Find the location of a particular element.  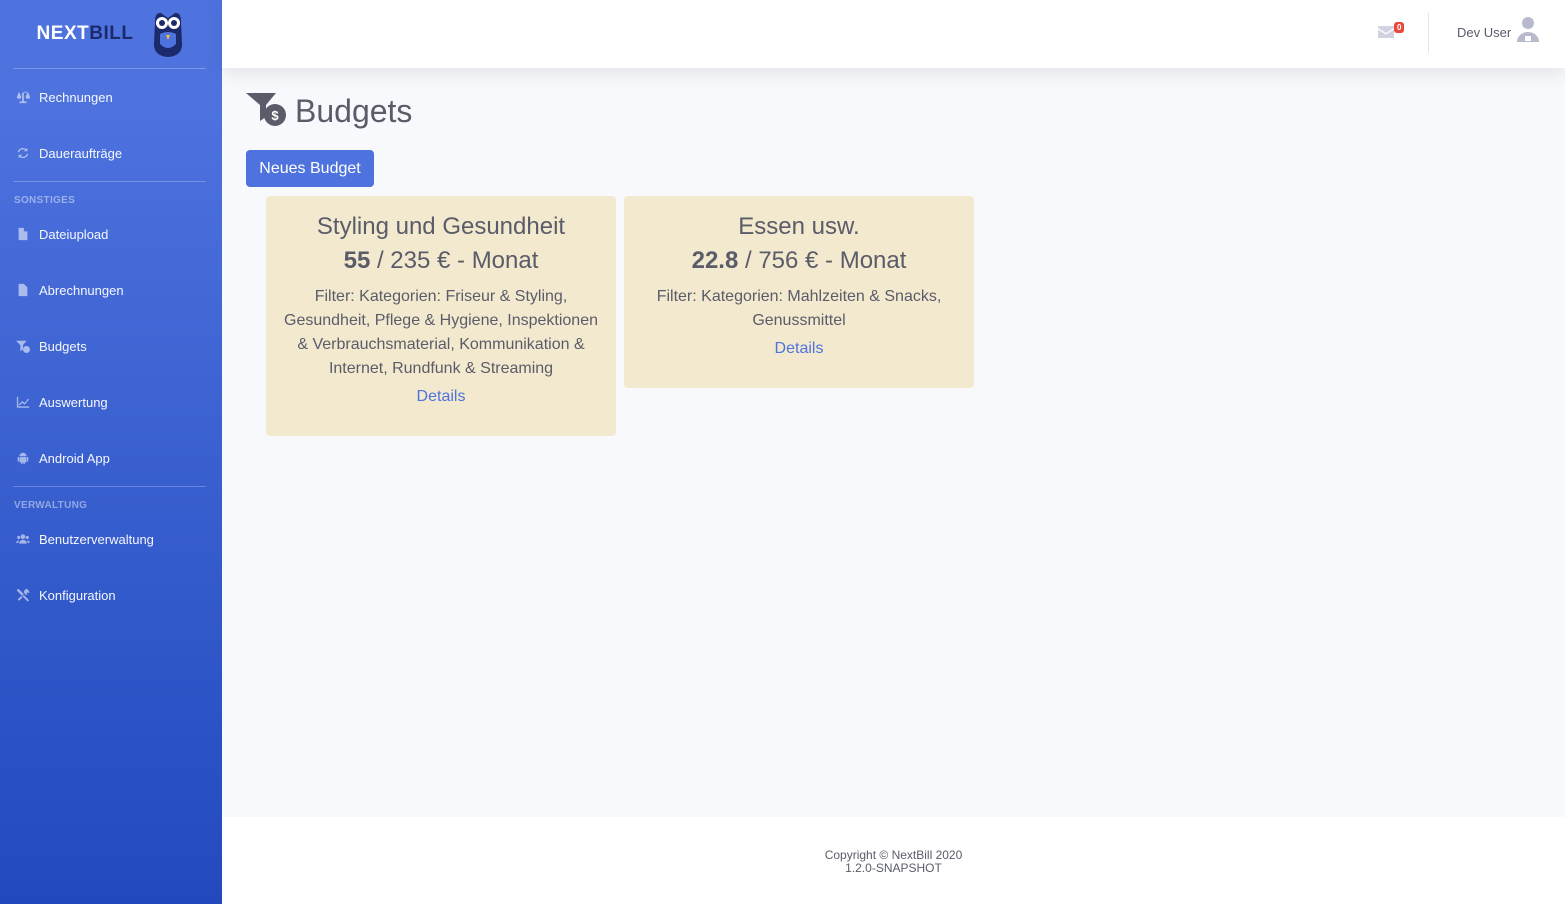

sidebar-item-label: Rechnungen is located at coordinates (76, 97).